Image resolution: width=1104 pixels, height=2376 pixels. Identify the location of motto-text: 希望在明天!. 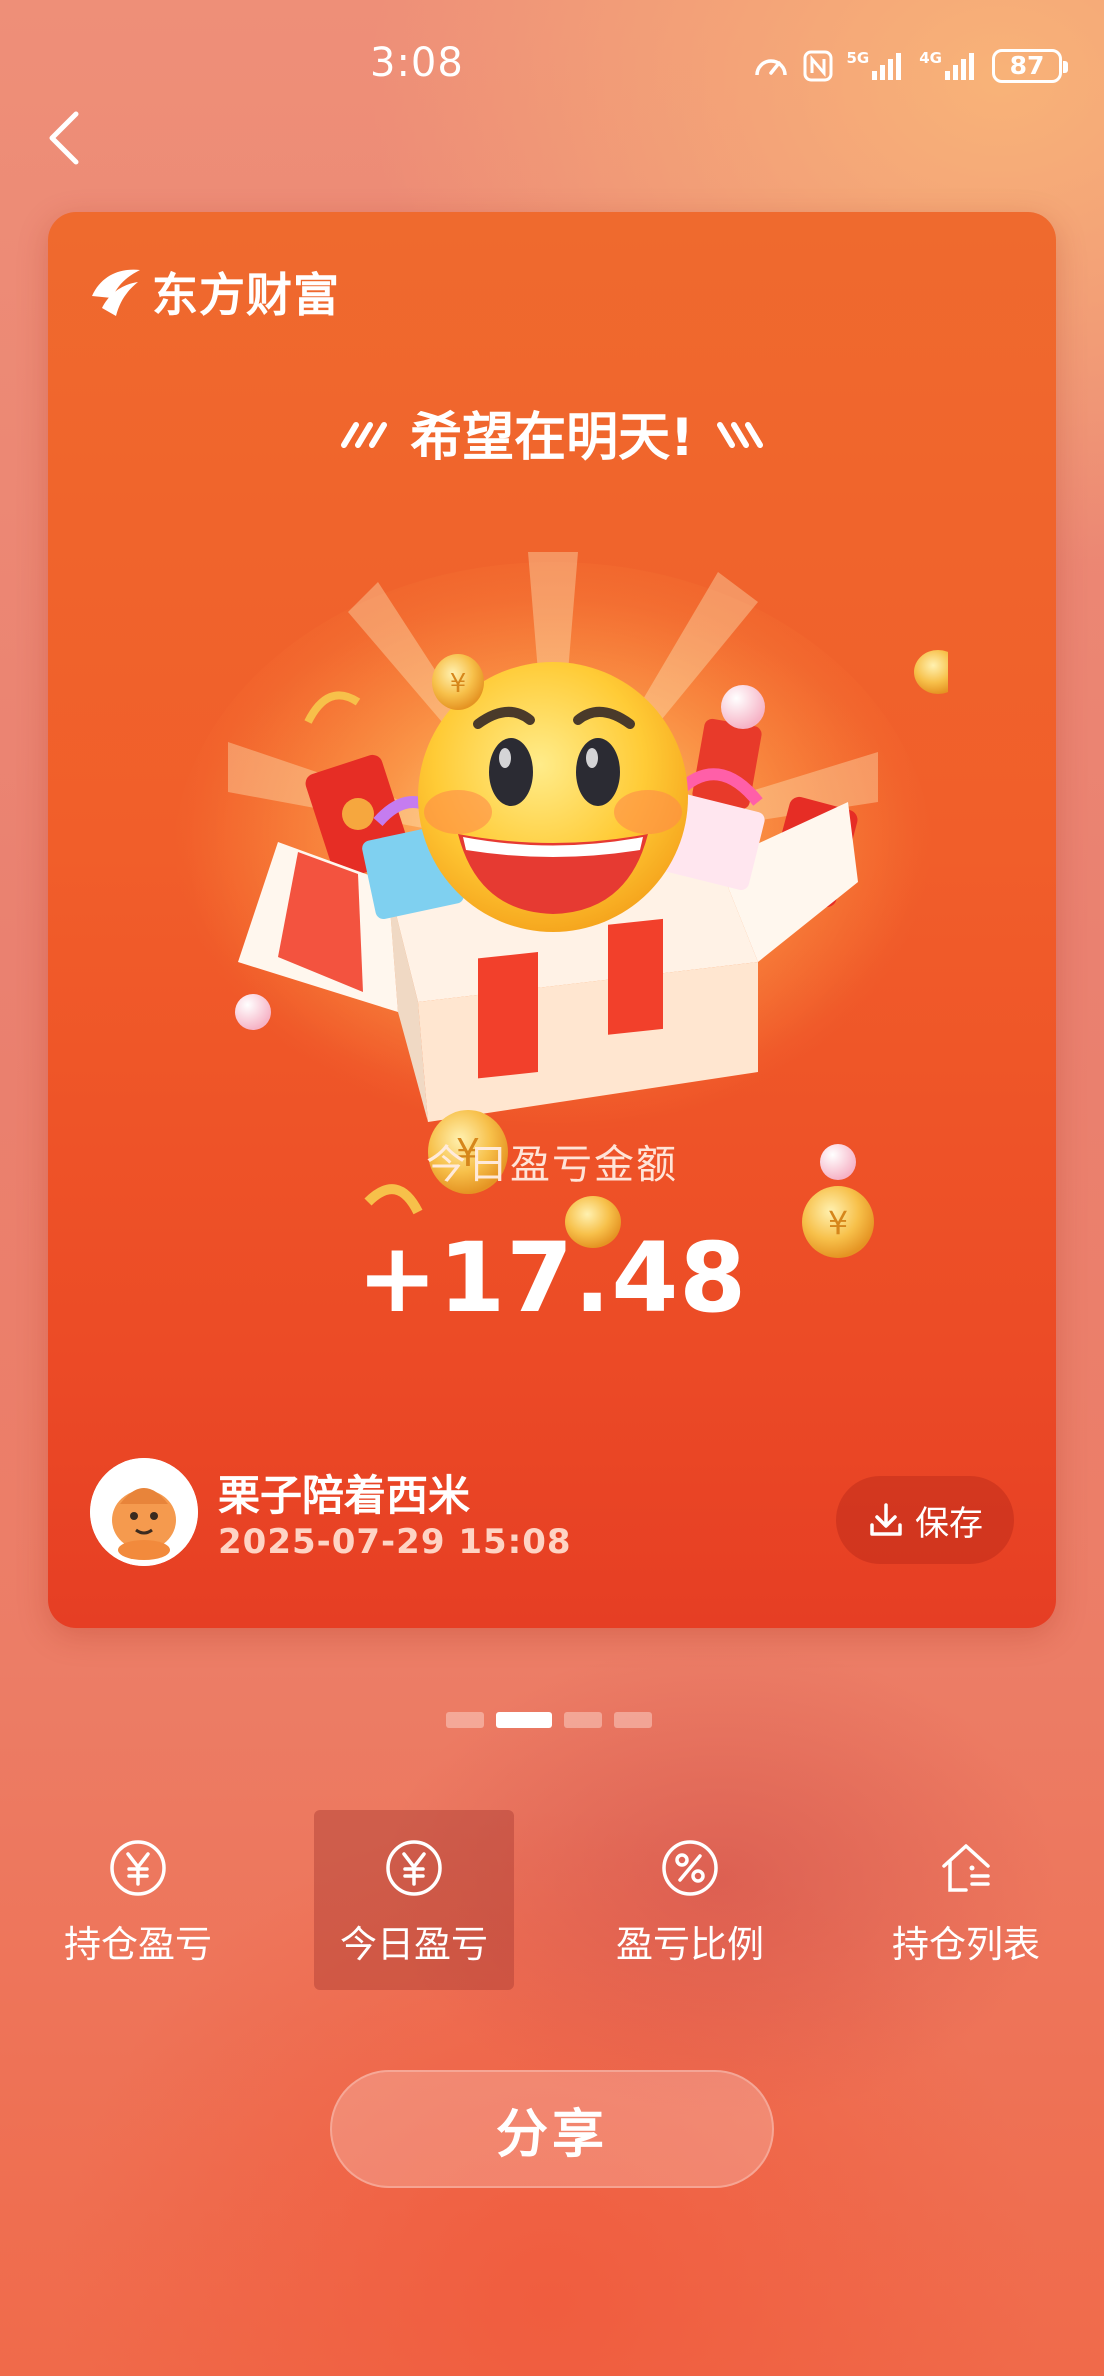
(552, 437).